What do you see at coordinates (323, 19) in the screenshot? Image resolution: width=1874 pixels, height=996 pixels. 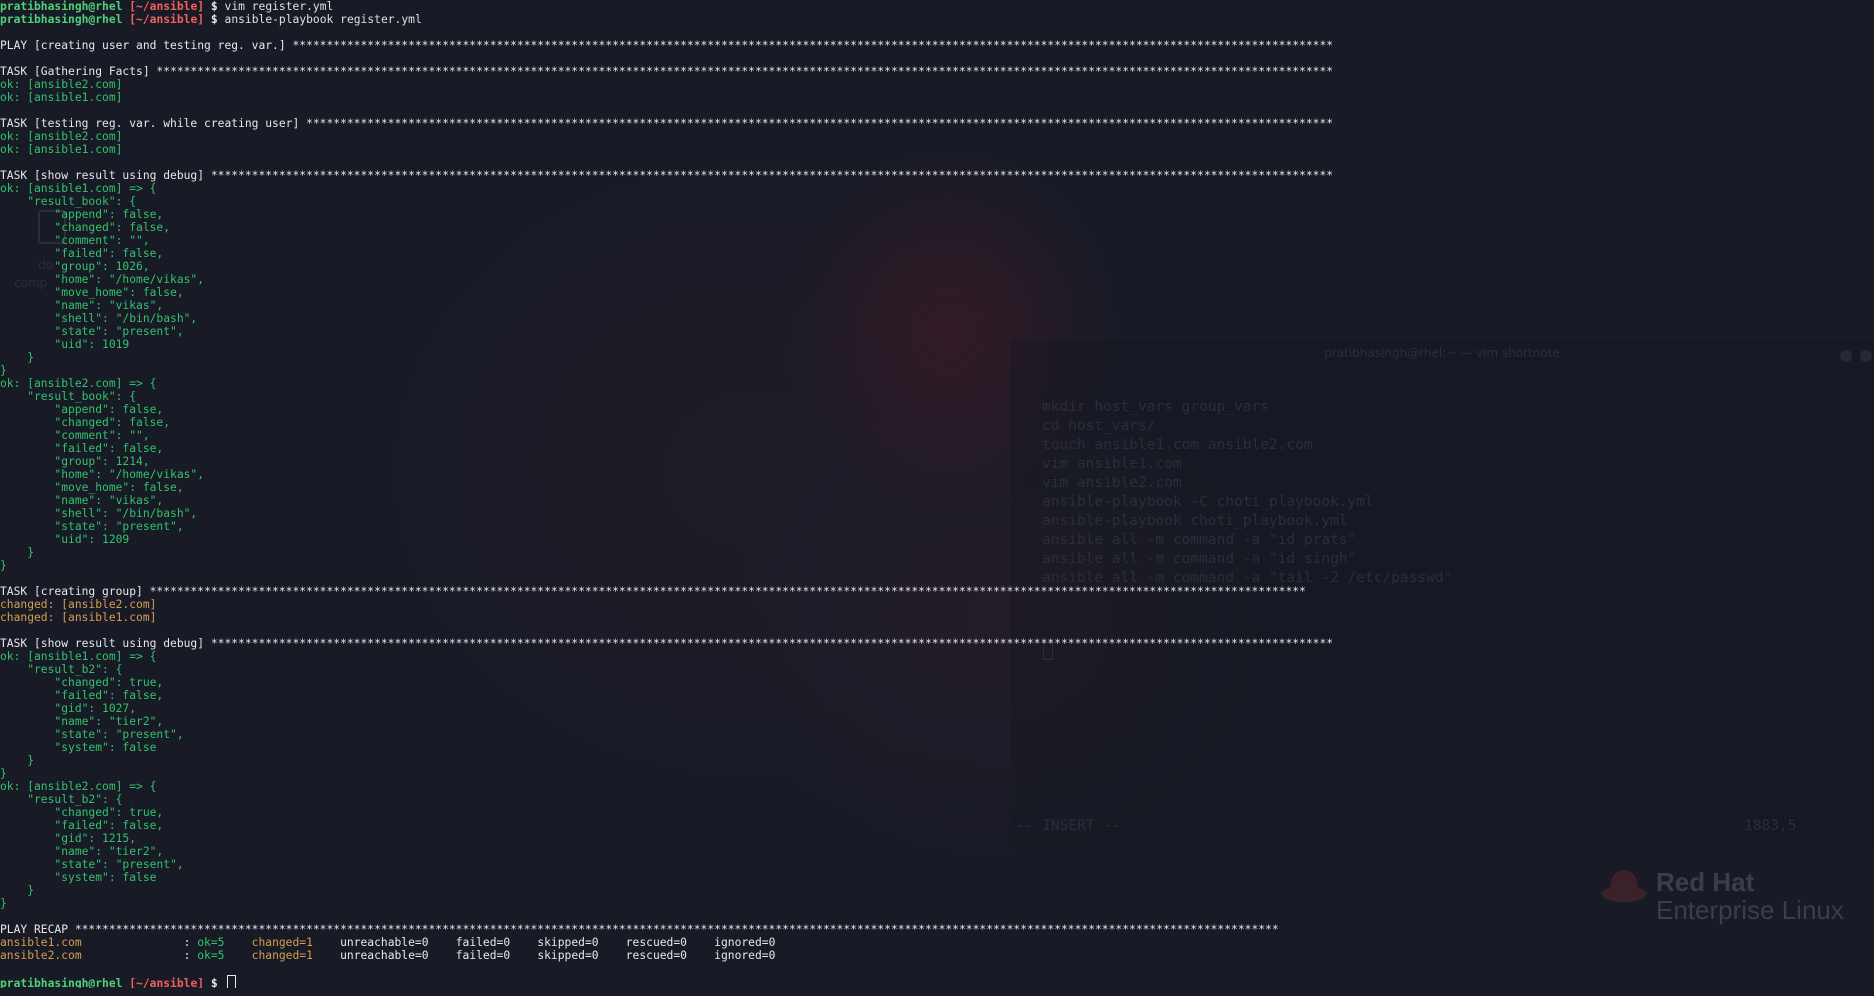 I see `prompt-command: ansible-playbook register.yml` at bounding box center [323, 19].